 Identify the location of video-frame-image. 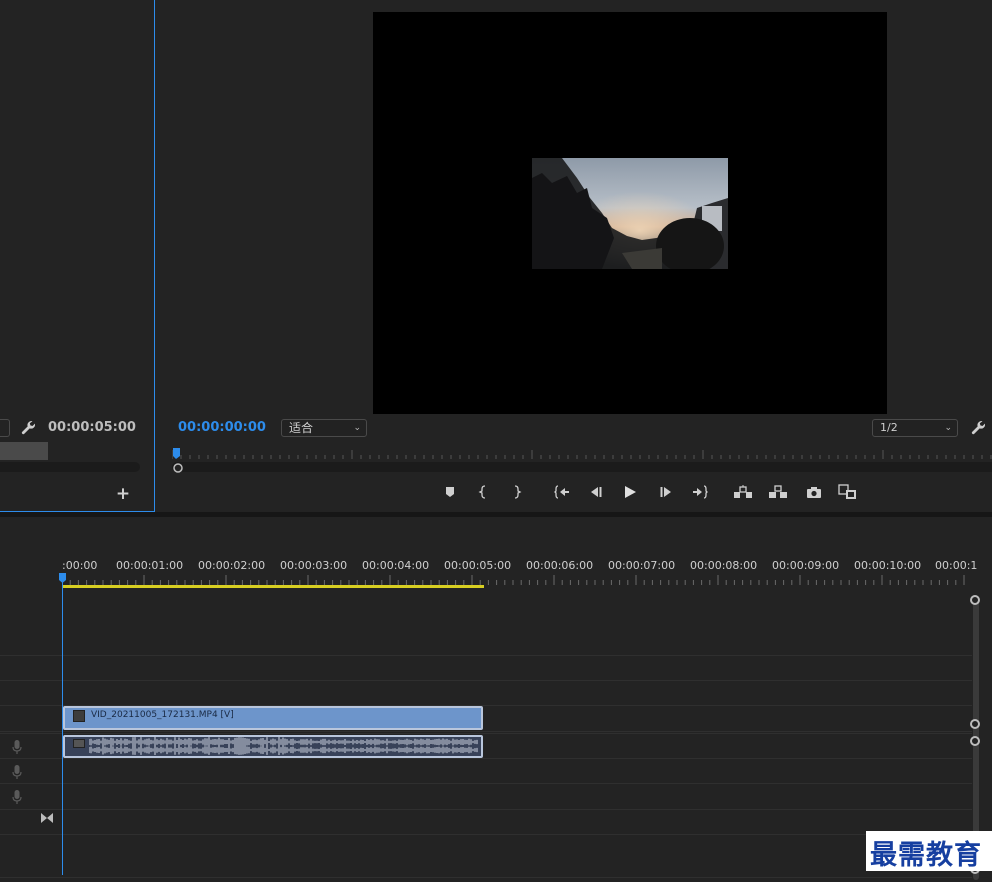
(630, 213).